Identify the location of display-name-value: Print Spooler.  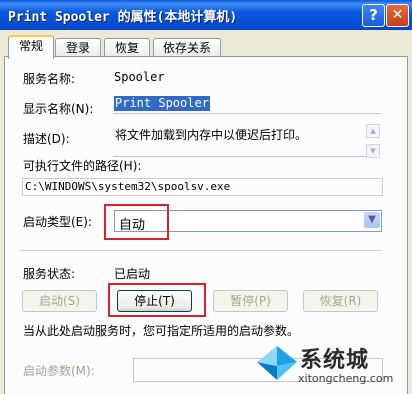
(162, 103).